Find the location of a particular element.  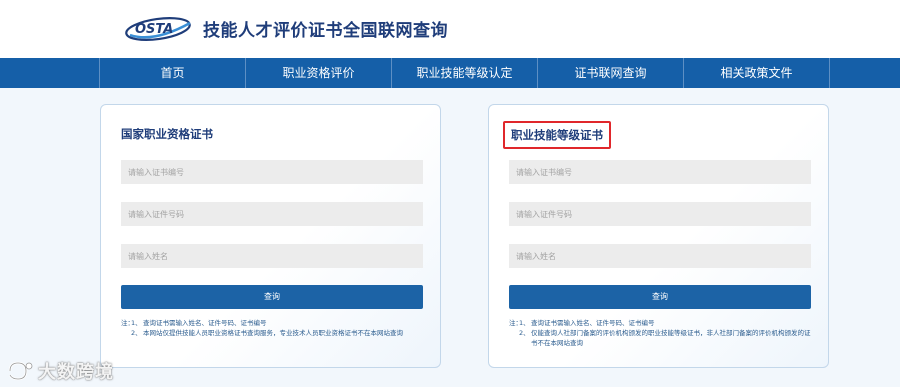

watermark: 大数跨境 is located at coordinates (60, 371).